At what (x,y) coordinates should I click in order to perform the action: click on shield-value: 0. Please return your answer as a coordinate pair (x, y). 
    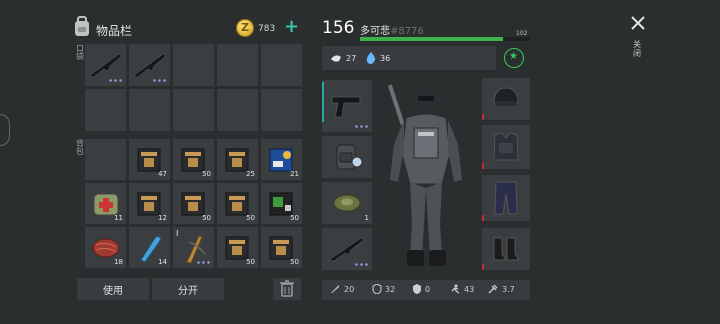
    Looking at the image, I should click on (428, 289).